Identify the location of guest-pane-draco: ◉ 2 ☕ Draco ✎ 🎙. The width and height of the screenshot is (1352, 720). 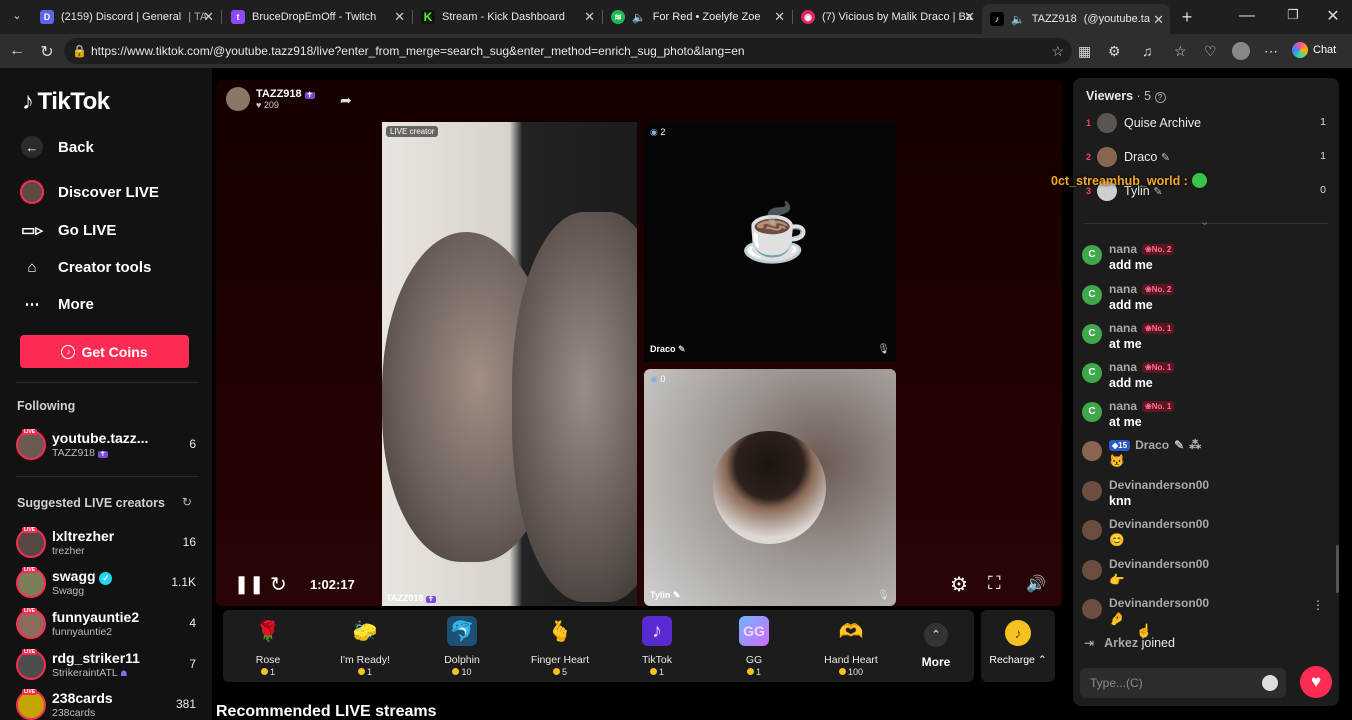
(770, 242).